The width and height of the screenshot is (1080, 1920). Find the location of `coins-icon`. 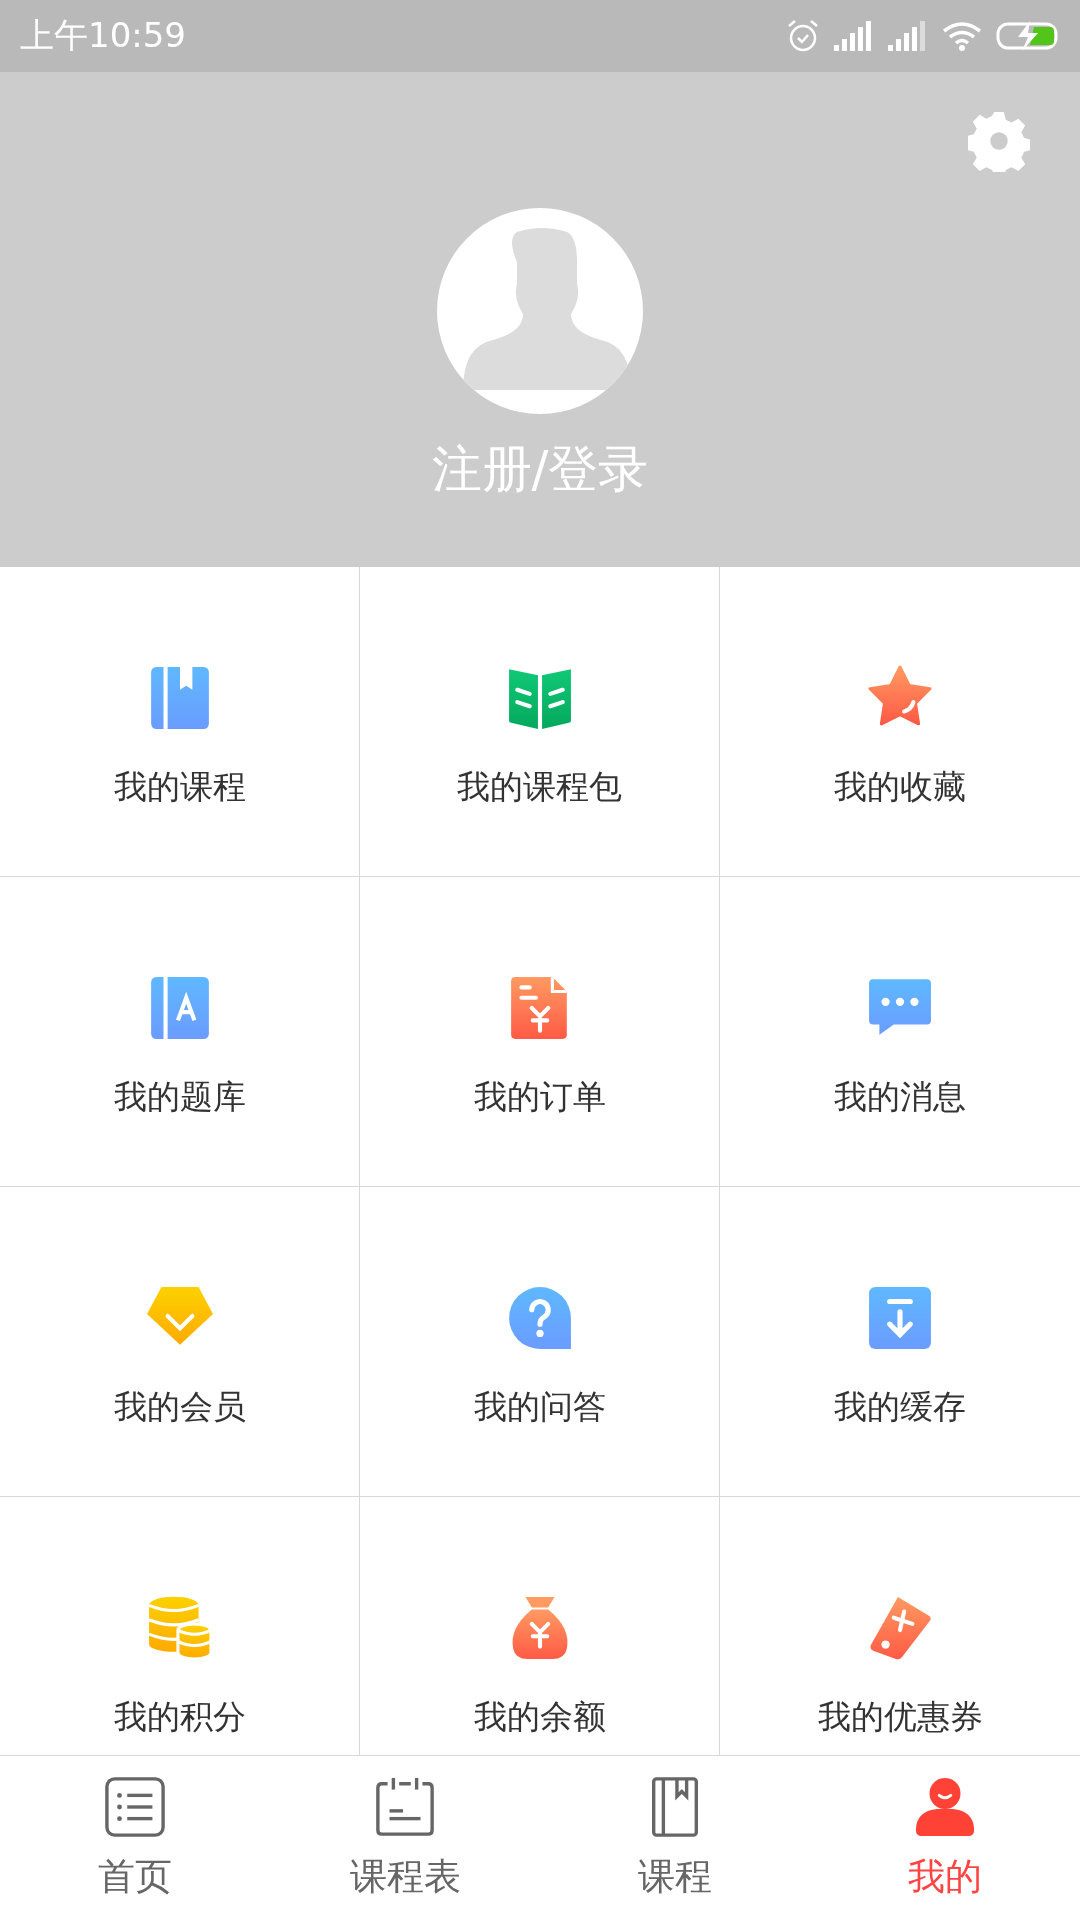

coins-icon is located at coordinates (179, 1628).